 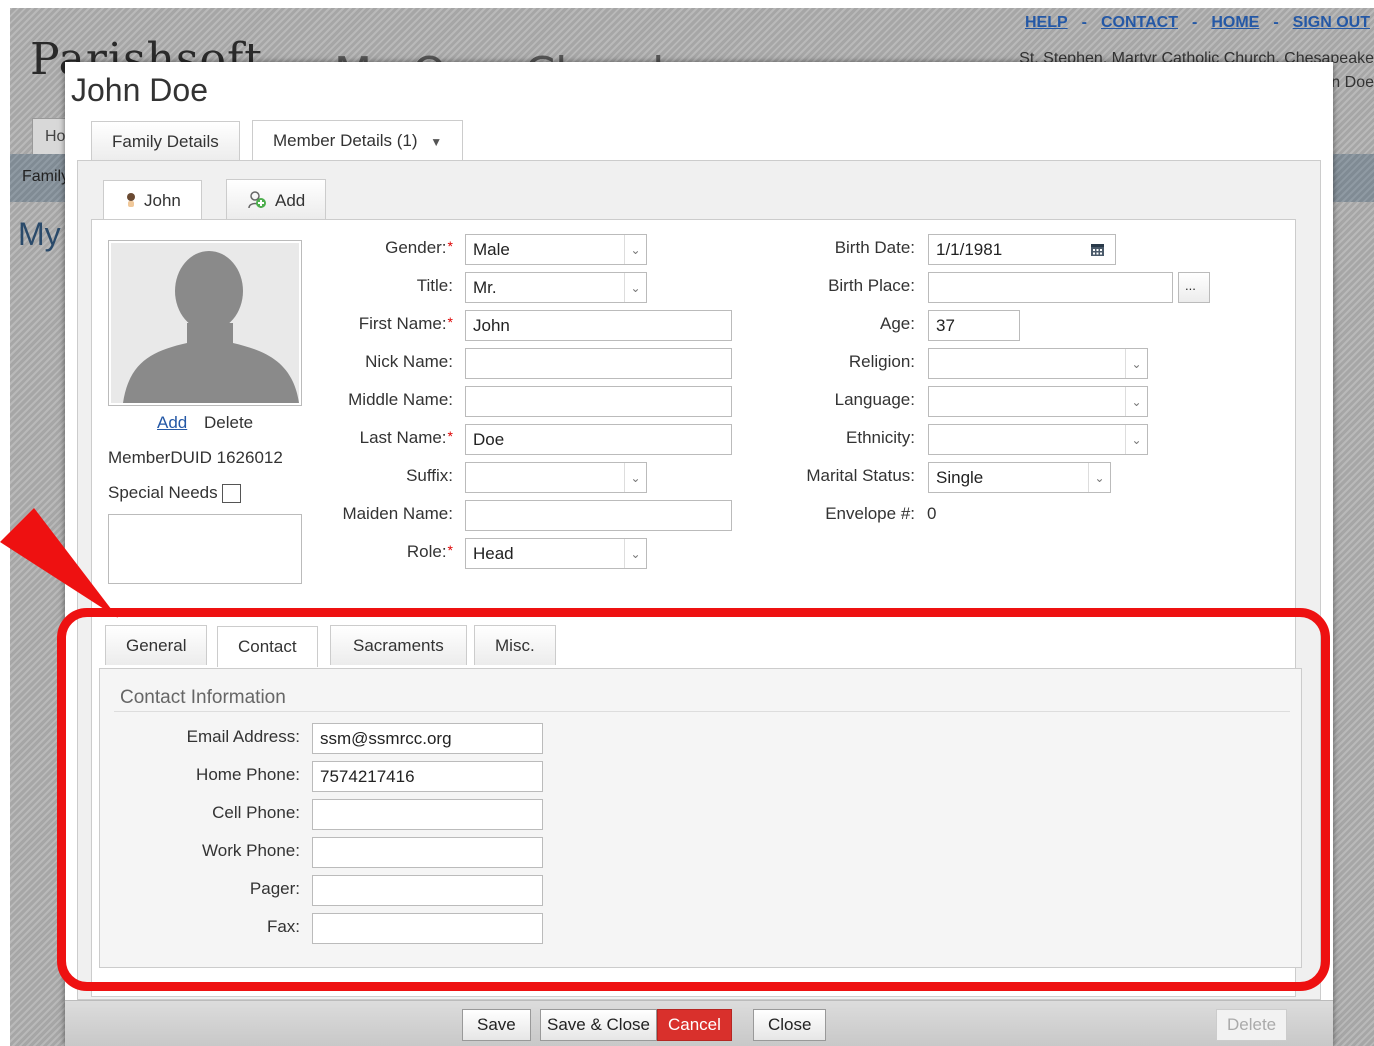 What do you see at coordinates (1046, 22) in the screenshot?
I see `help-link: HELP` at bounding box center [1046, 22].